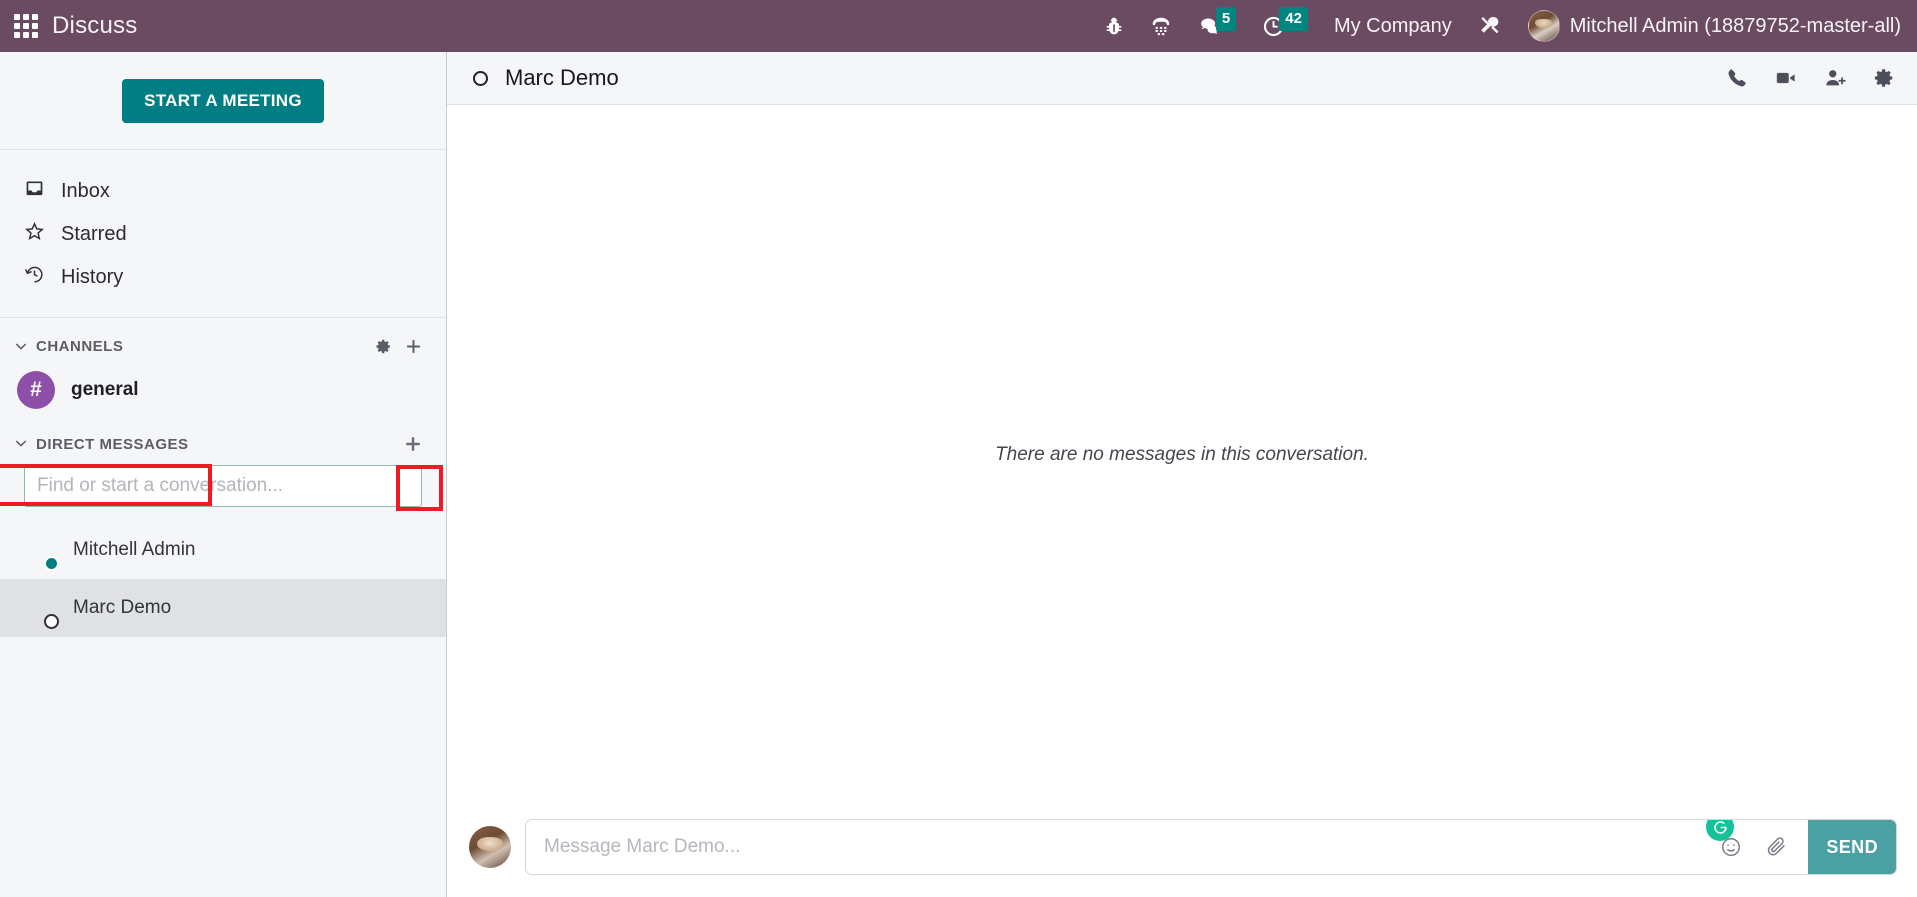  What do you see at coordinates (1182, 78) in the screenshot?
I see `conversation-header: Marc Demo` at bounding box center [1182, 78].